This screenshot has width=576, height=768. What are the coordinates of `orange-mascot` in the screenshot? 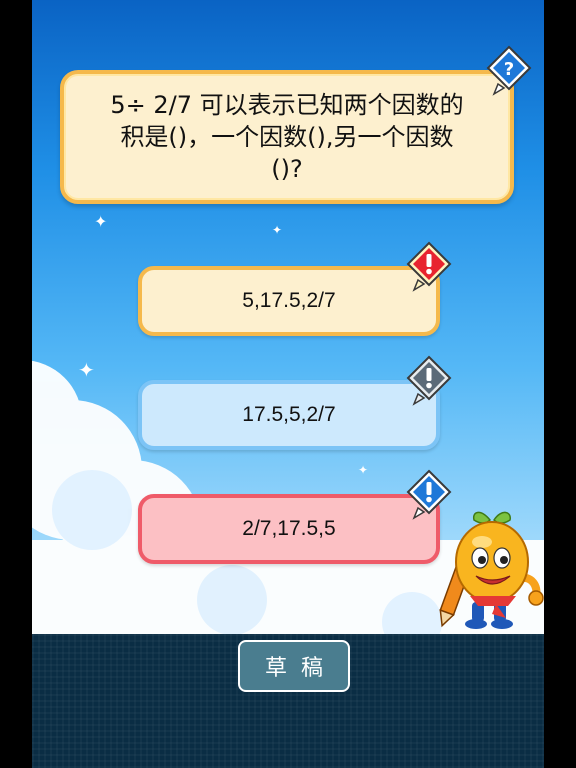 It's located at (491, 570).